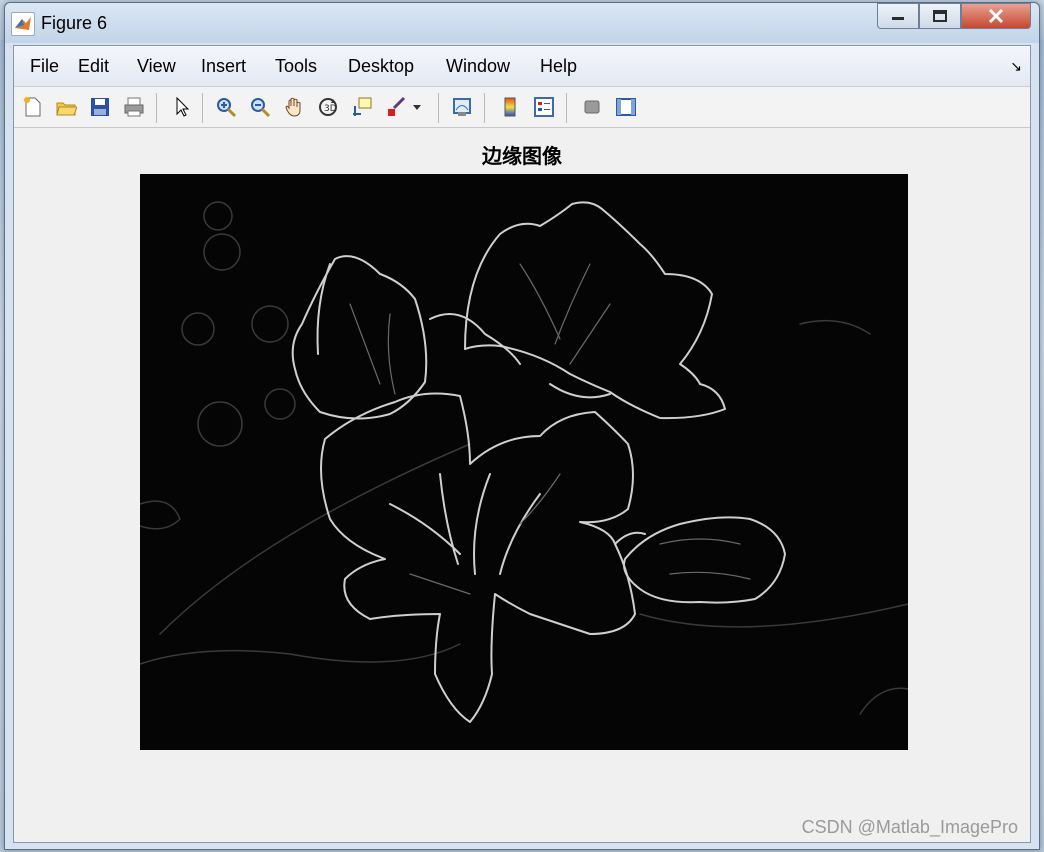 Image resolution: width=1044 pixels, height=852 pixels. I want to click on menu-view: View, so click(156, 66).